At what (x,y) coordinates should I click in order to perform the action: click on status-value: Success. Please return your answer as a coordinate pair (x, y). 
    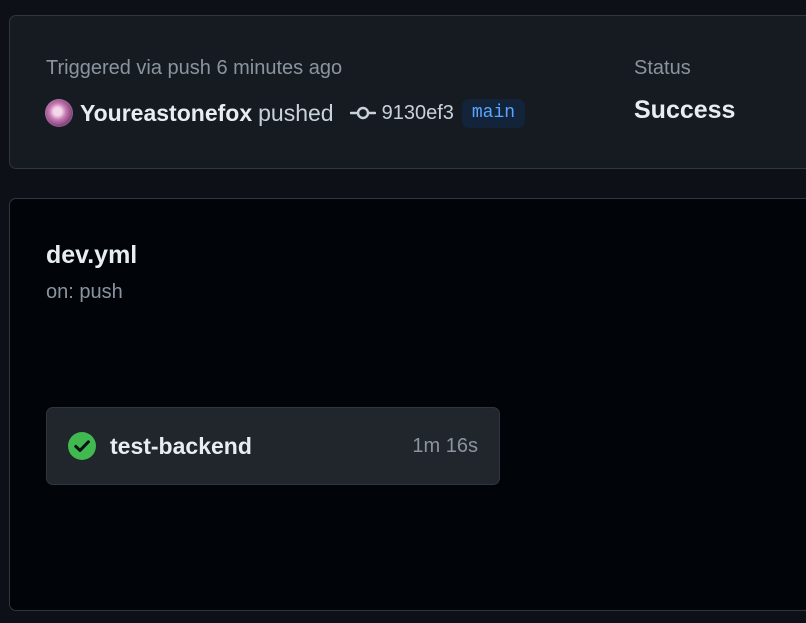
    Looking at the image, I should click on (685, 110).